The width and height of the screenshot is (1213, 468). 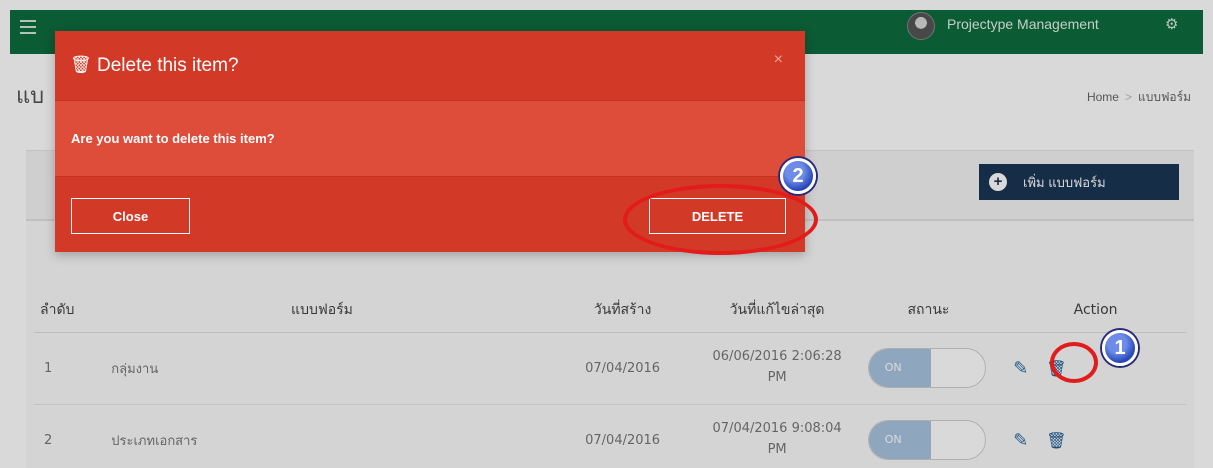 I want to click on trash-icon: 🗑, so click(x=81, y=64).